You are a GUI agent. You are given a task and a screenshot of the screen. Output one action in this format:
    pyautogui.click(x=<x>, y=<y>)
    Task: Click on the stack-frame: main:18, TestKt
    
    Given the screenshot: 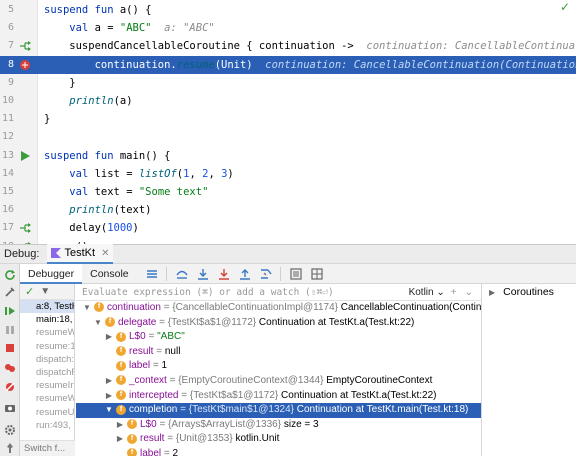 What is the action you would take?
    pyautogui.click(x=47, y=319)
    